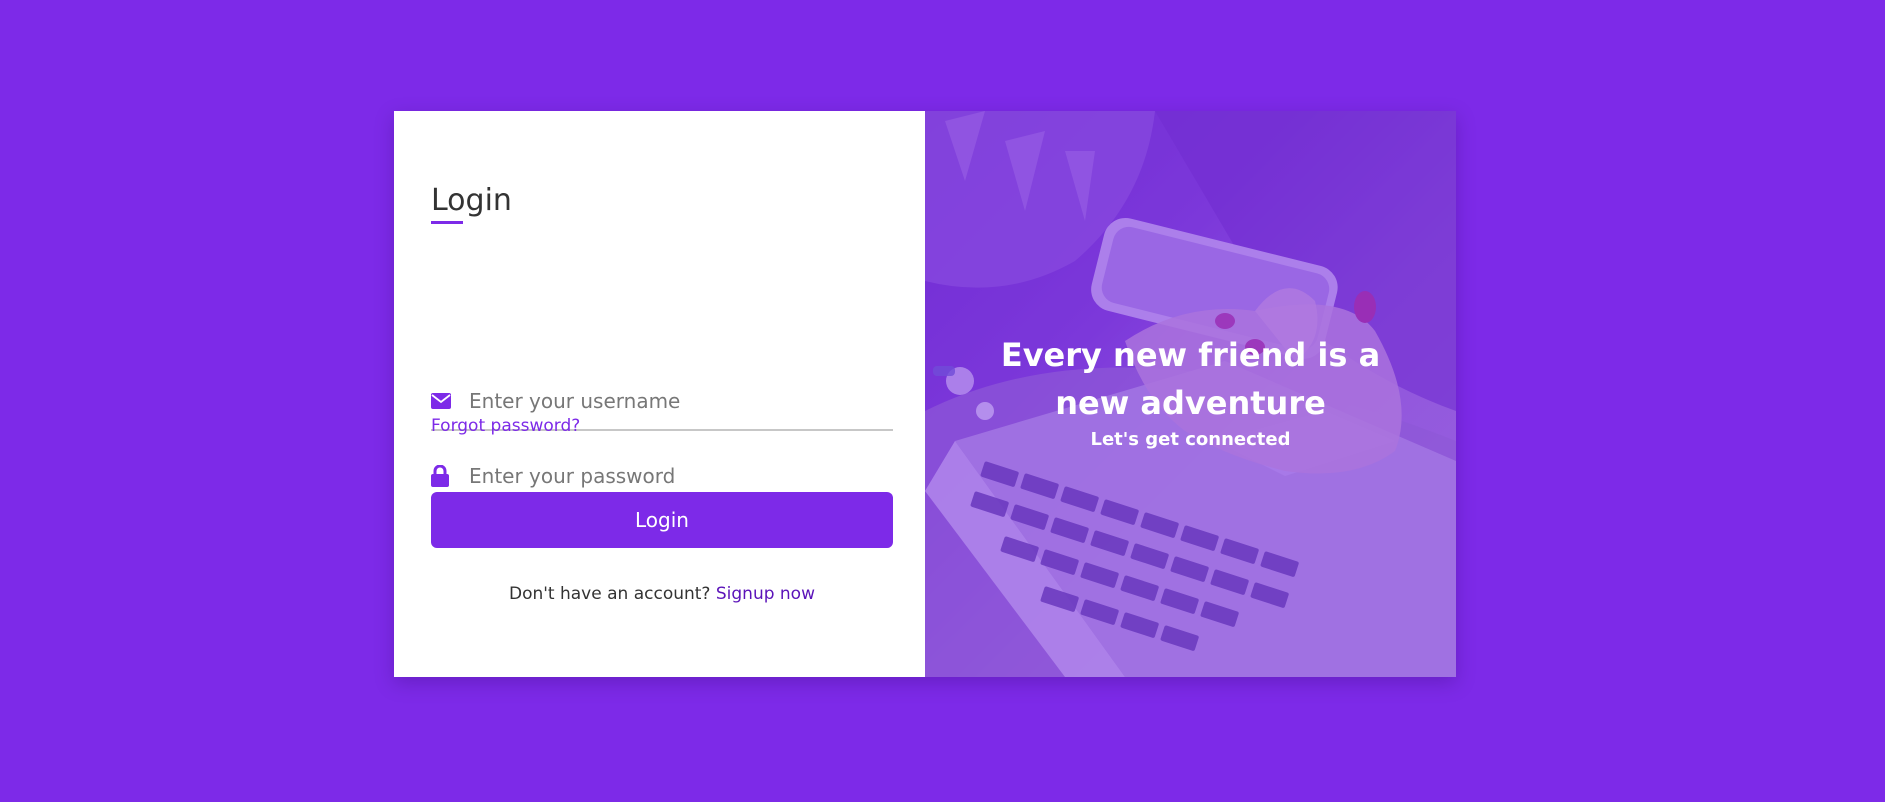 The image size is (1885, 802). I want to click on forgot-password-link: Forgot password?, so click(505, 426).